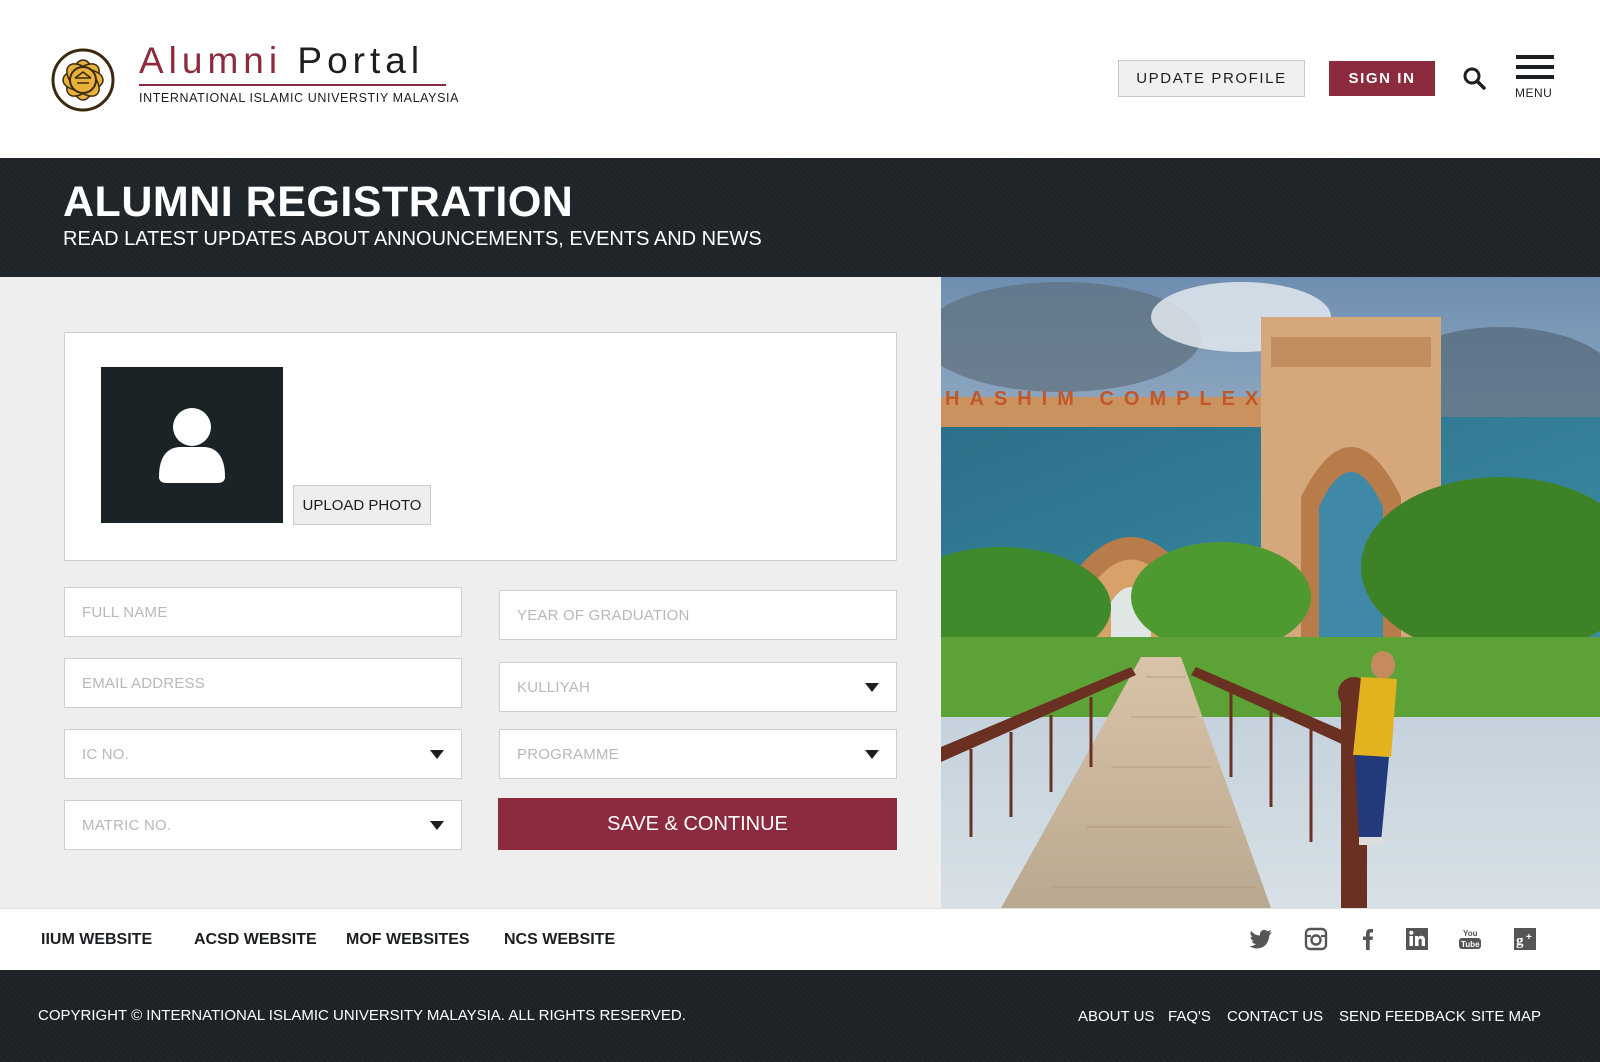 The image size is (1600, 1062). What do you see at coordinates (1506, 1016) in the screenshot?
I see `footer-site-map-link: SITE MAP` at bounding box center [1506, 1016].